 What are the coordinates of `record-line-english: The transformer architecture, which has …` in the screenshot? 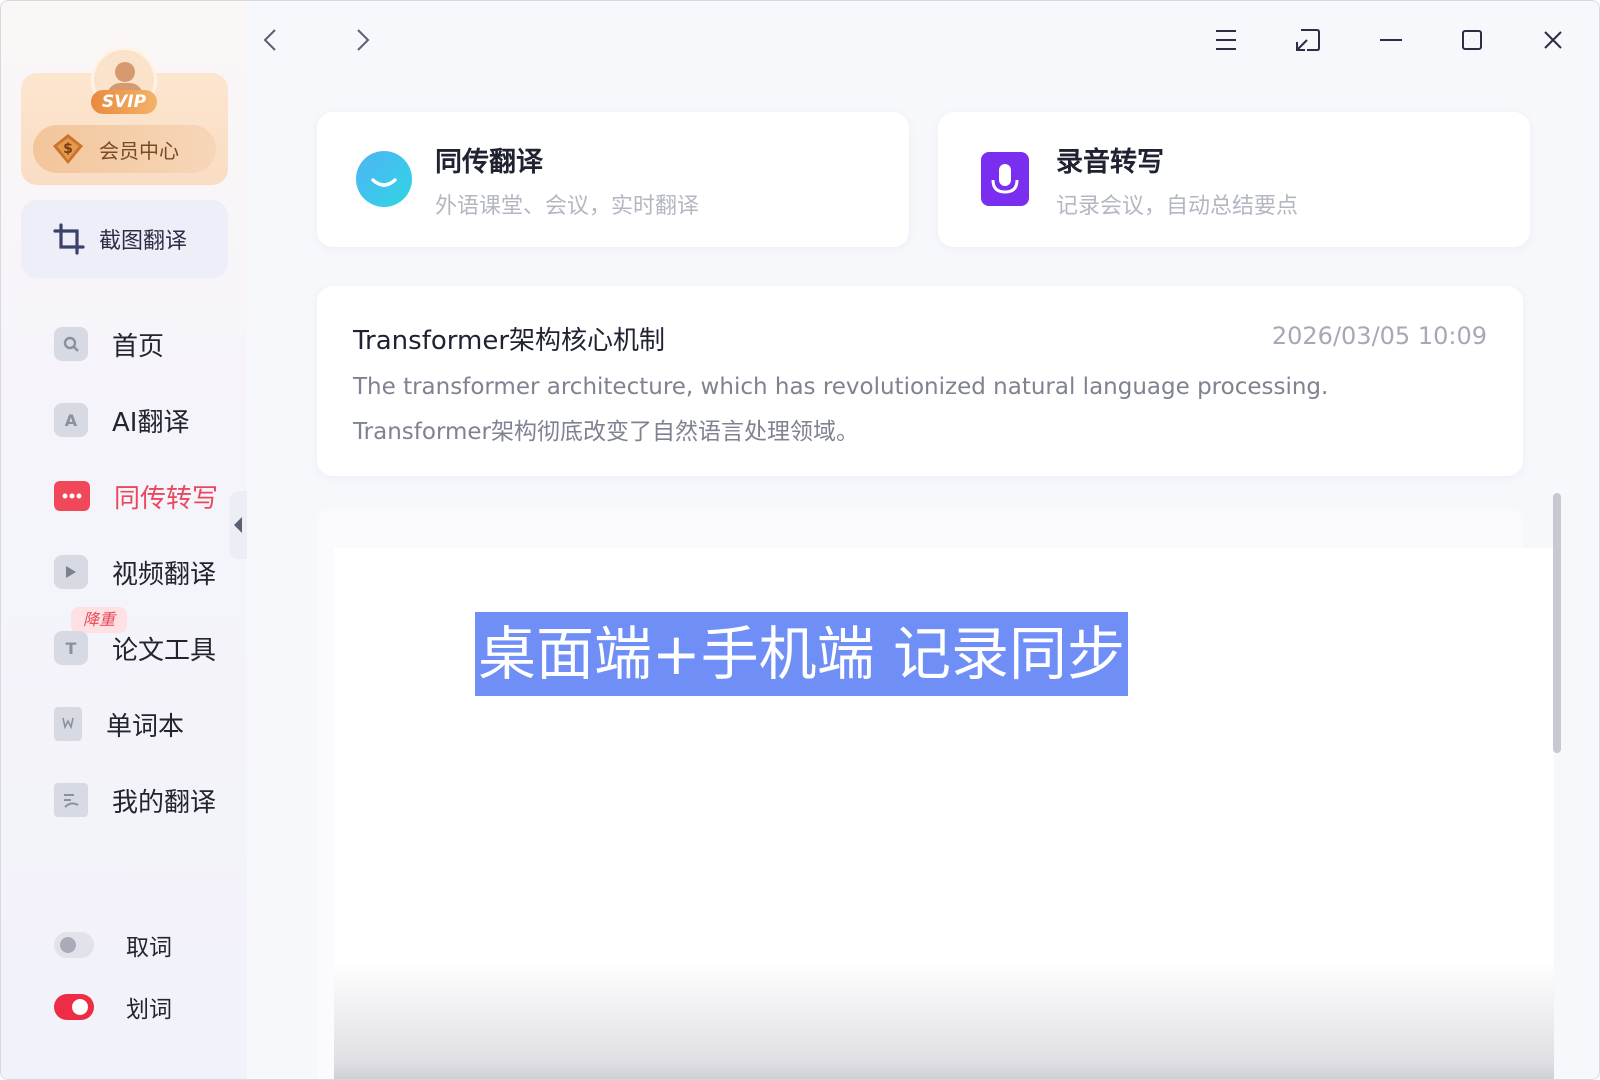 It's located at (841, 387).